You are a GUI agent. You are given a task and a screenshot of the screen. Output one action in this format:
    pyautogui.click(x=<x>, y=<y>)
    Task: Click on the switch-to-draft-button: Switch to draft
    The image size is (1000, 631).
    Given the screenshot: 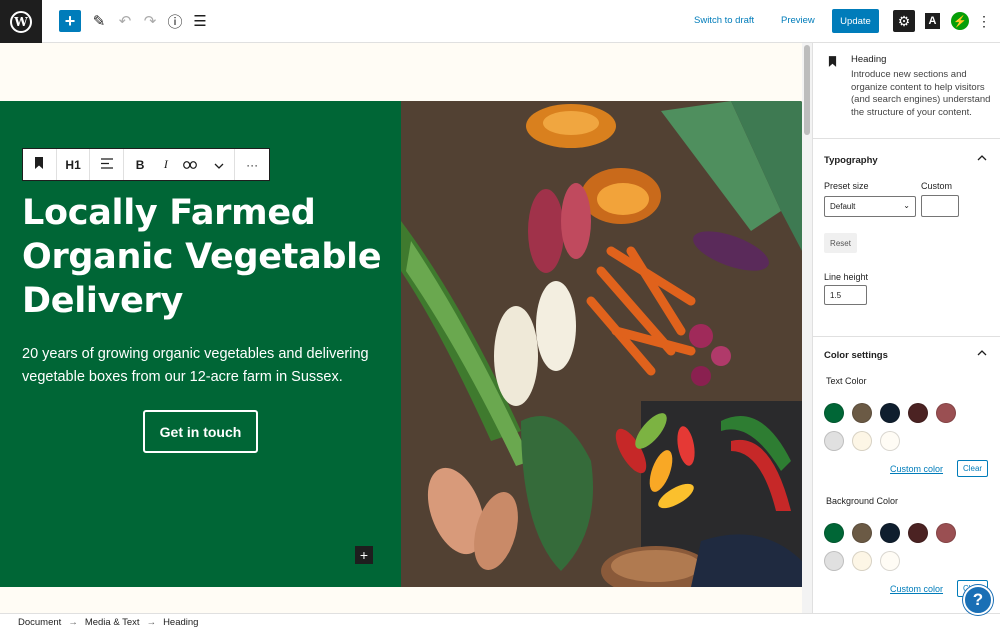 What is the action you would take?
    pyautogui.click(x=724, y=20)
    